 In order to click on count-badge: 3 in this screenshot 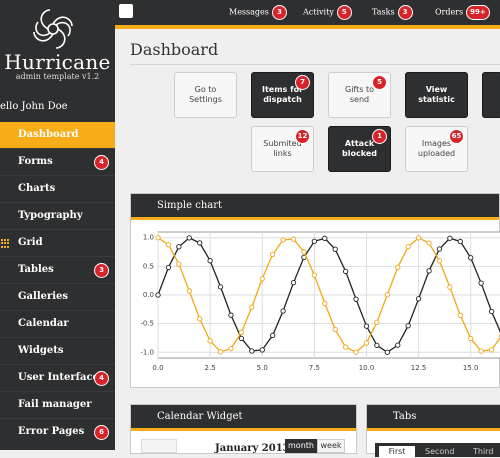, I will do `click(279, 12)`.